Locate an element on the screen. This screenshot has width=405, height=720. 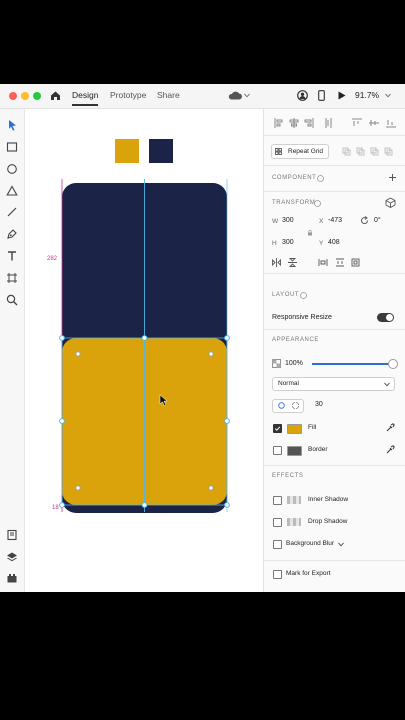
inner-shadow-checkbox is located at coordinates (277, 500).